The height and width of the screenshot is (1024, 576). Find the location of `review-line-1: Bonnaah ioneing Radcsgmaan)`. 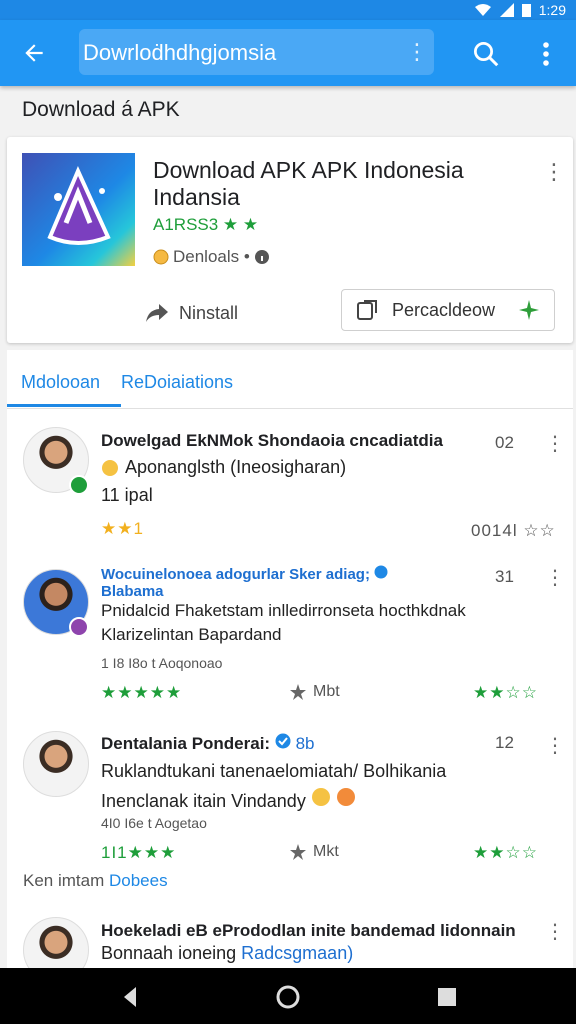

review-line-1: Bonnaah ioneing Radcsgmaan) is located at coordinates (227, 953).